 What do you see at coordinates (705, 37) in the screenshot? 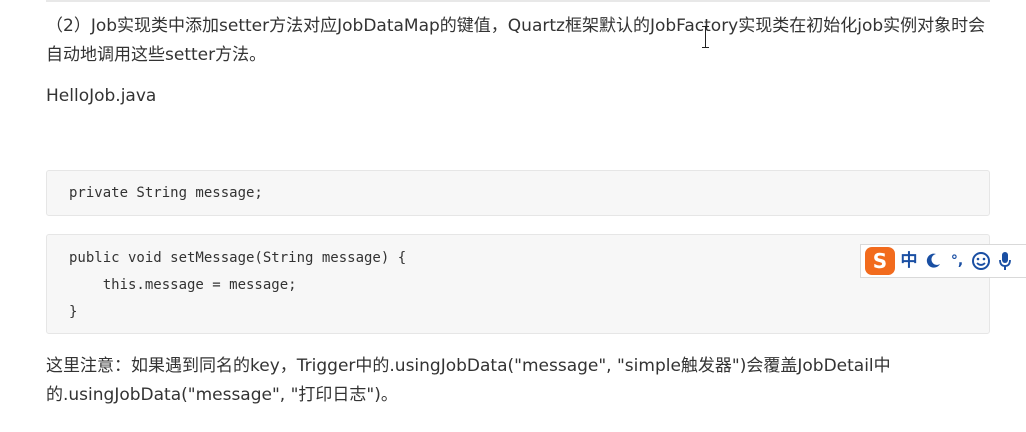
I see `text-cursor-icon` at bounding box center [705, 37].